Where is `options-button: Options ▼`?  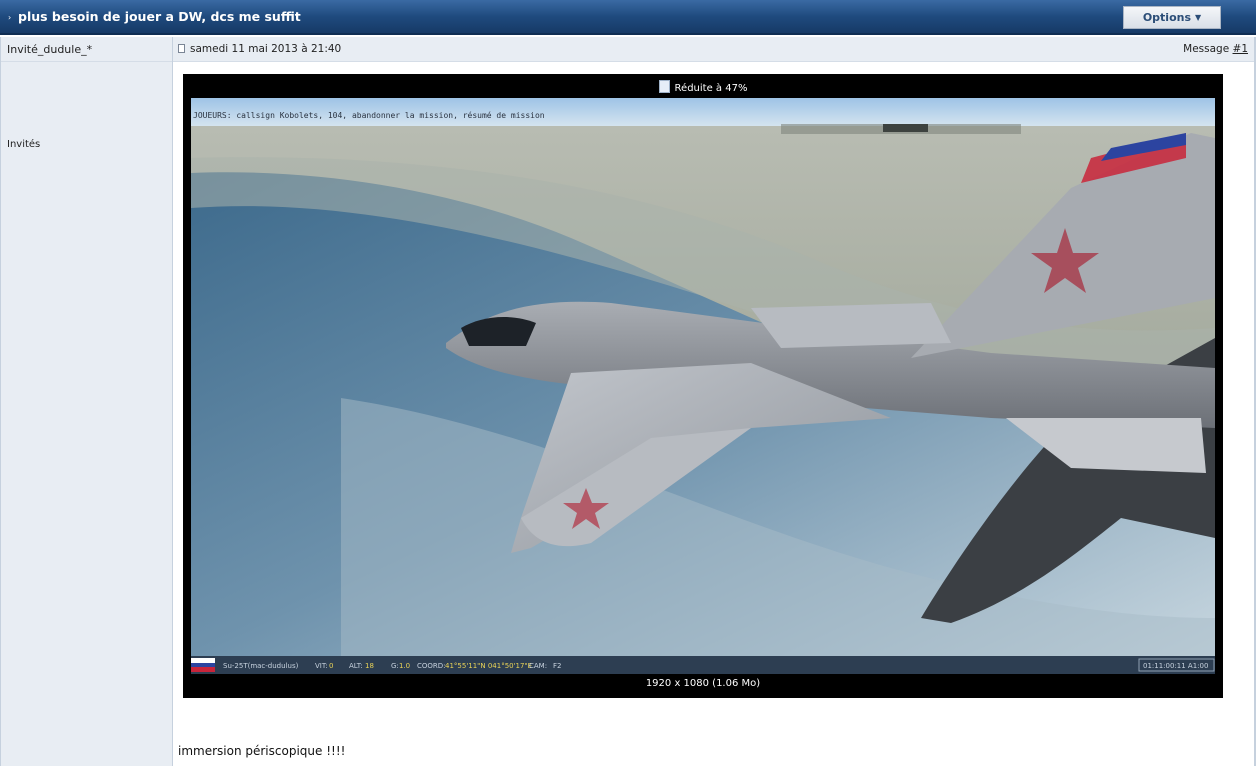
options-button: Options ▼ is located at coordinates (1172, 17).